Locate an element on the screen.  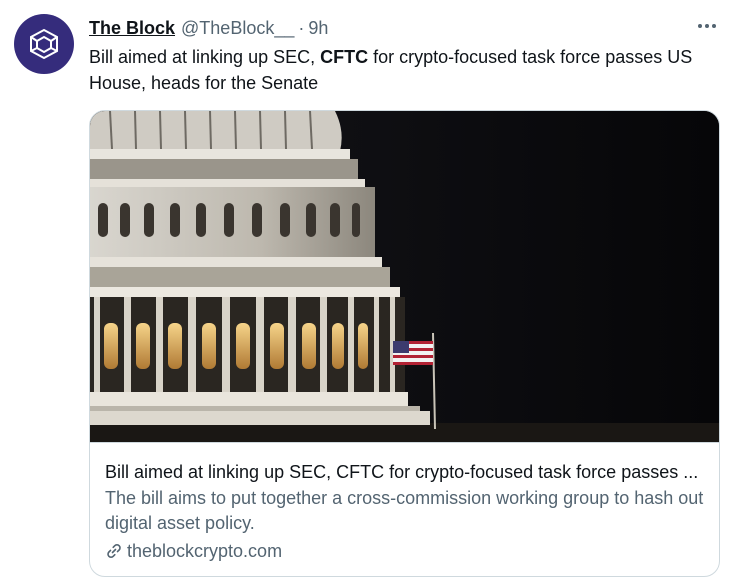
more-options-button is located at coordinates (707, 26).